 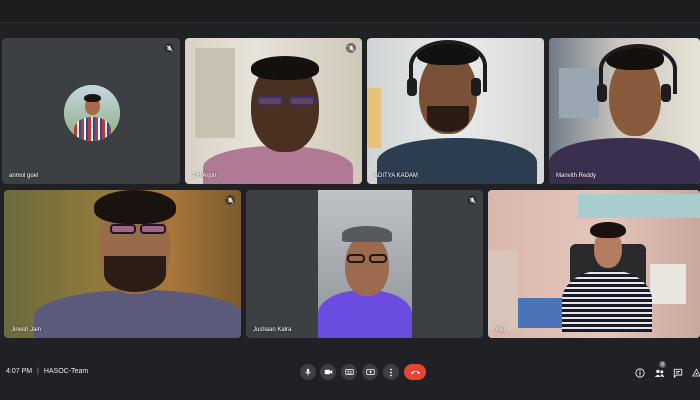 I want to click on info-button, so click(x=640, y=373).